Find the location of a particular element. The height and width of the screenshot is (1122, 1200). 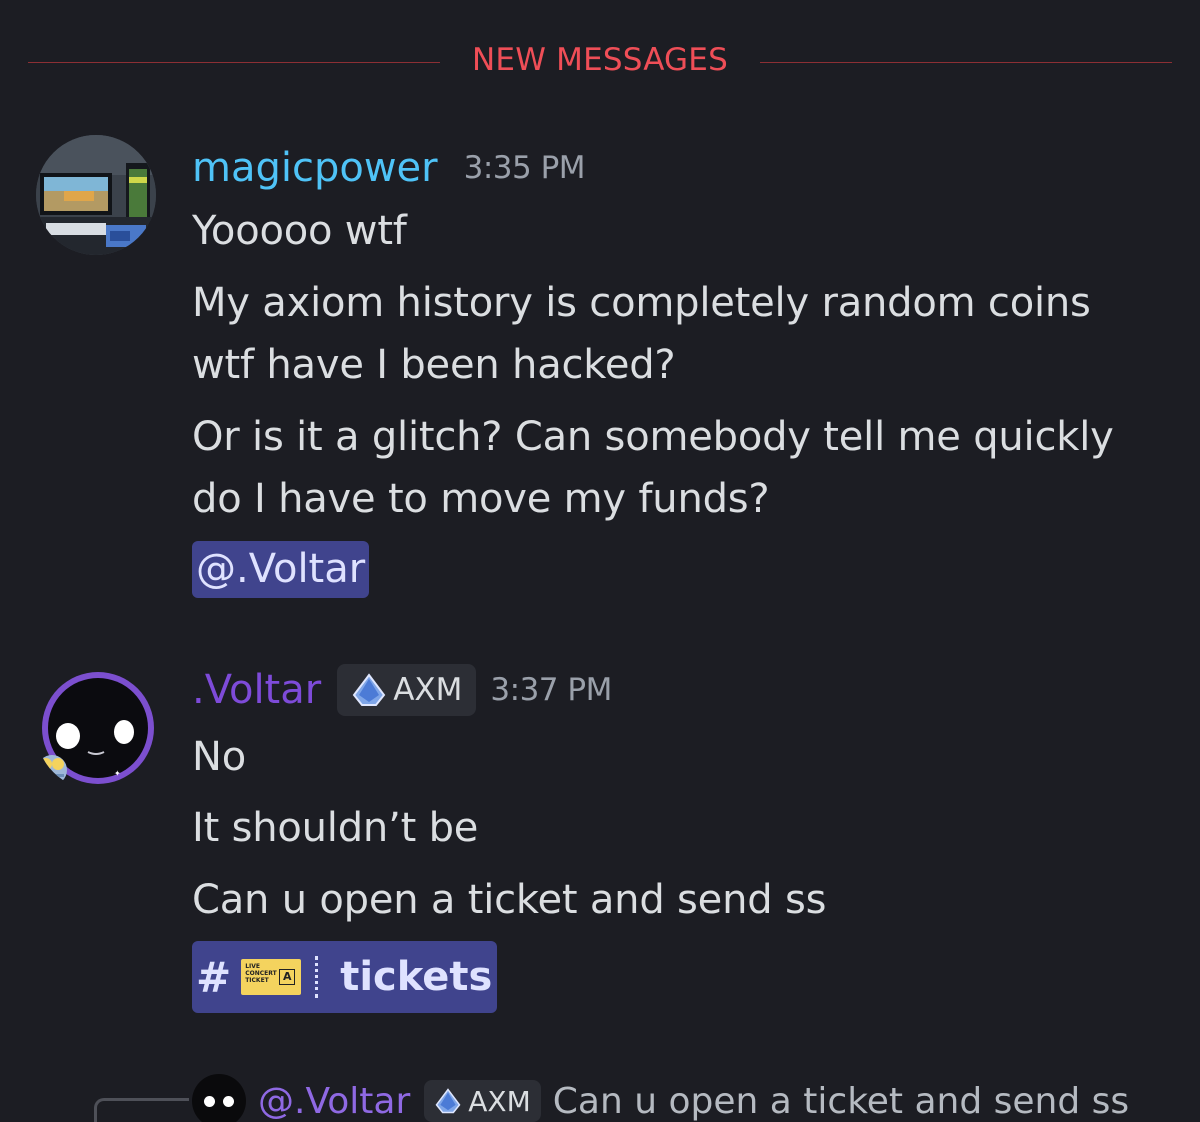

channel-link-tickets: # LIVE CONCERT TICKET A tickets is located at coordinates (344, 977).